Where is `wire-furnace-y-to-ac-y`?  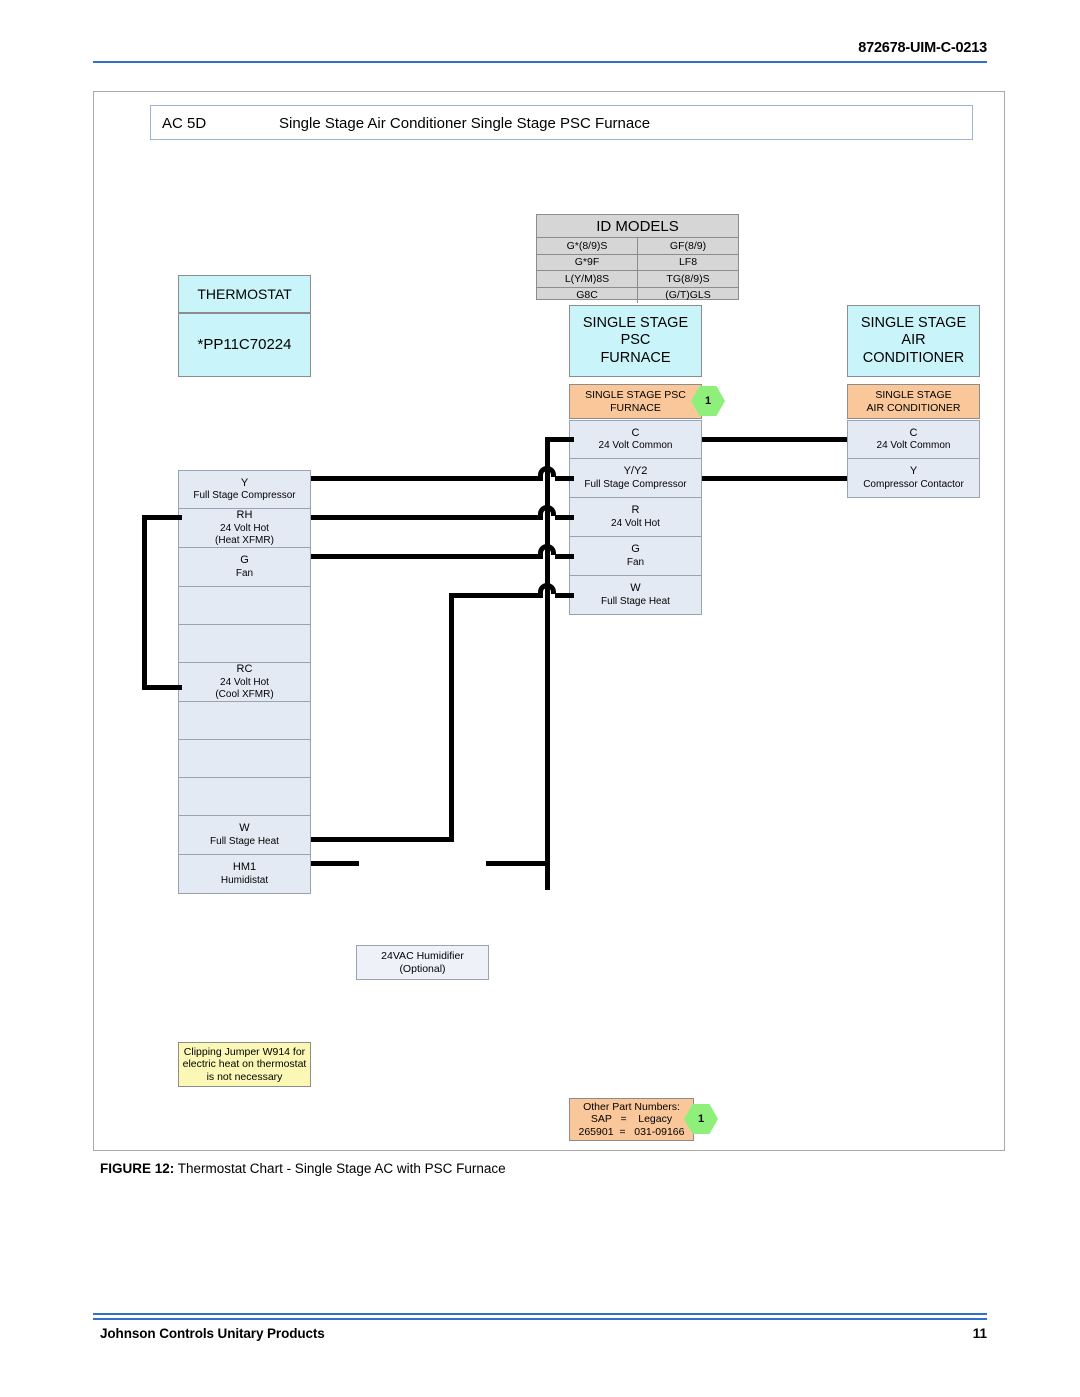 wire-furnace-y-to-ac-y is located at coordinates (774, 478).